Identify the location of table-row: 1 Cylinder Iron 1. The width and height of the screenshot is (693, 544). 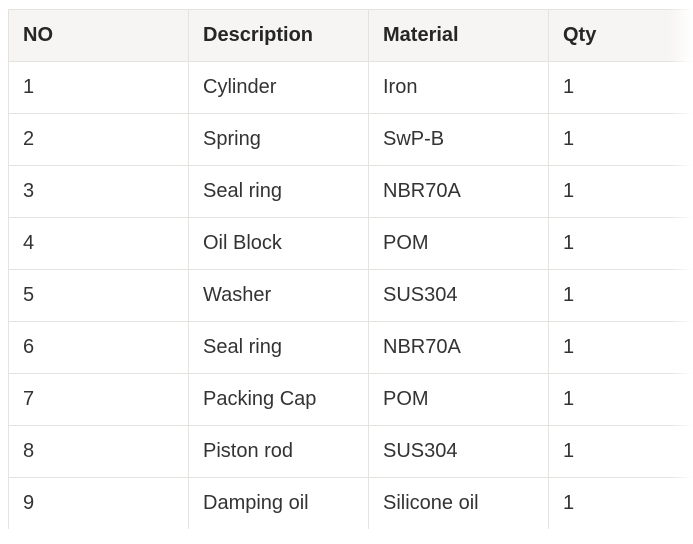
(350, 87).